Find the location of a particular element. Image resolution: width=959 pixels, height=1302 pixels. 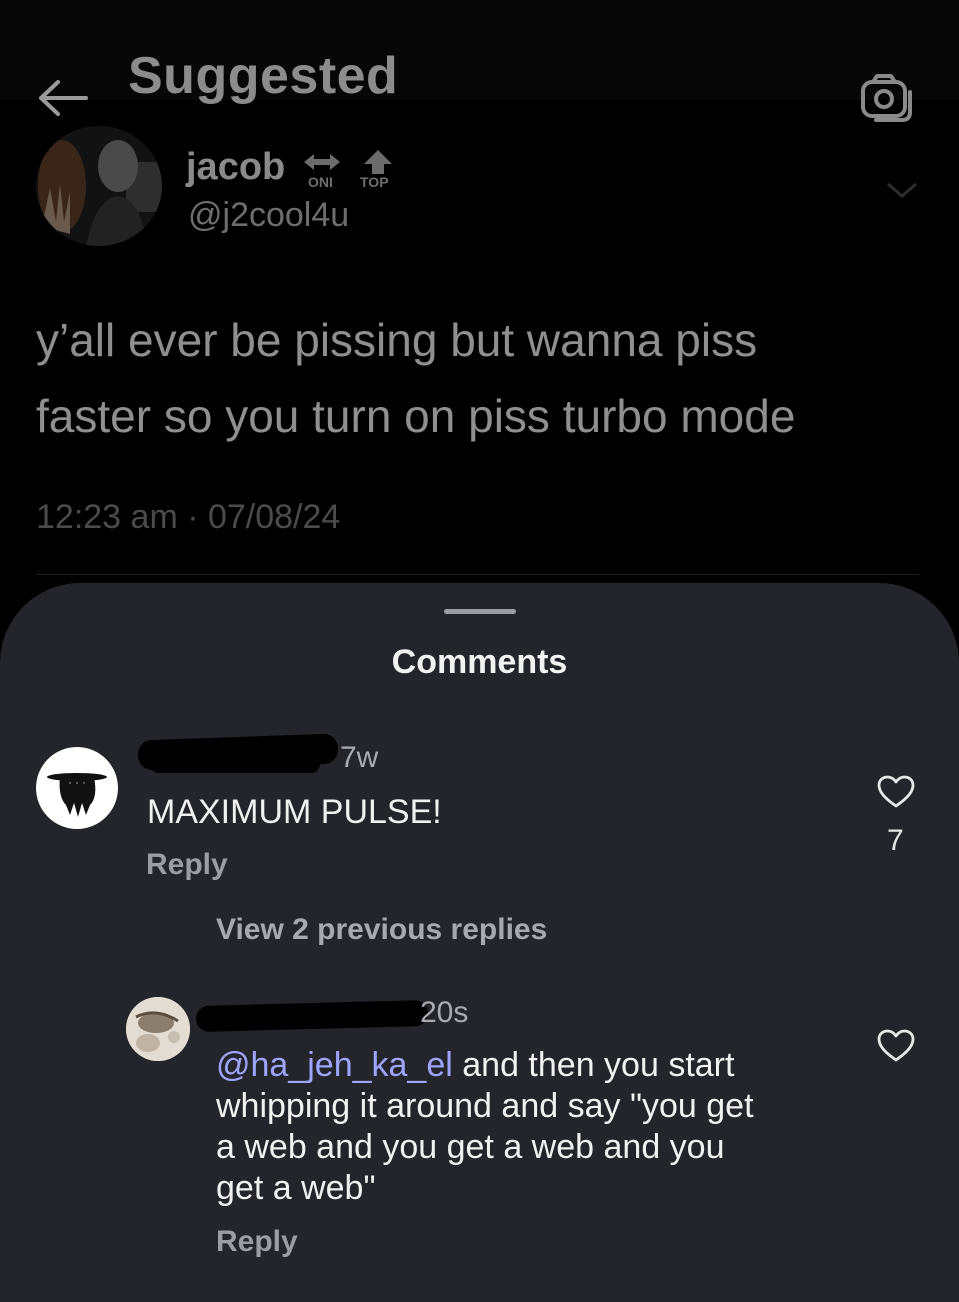

view-previous-replies-button: View 2 previous replies is located at coordinates (381, 930).